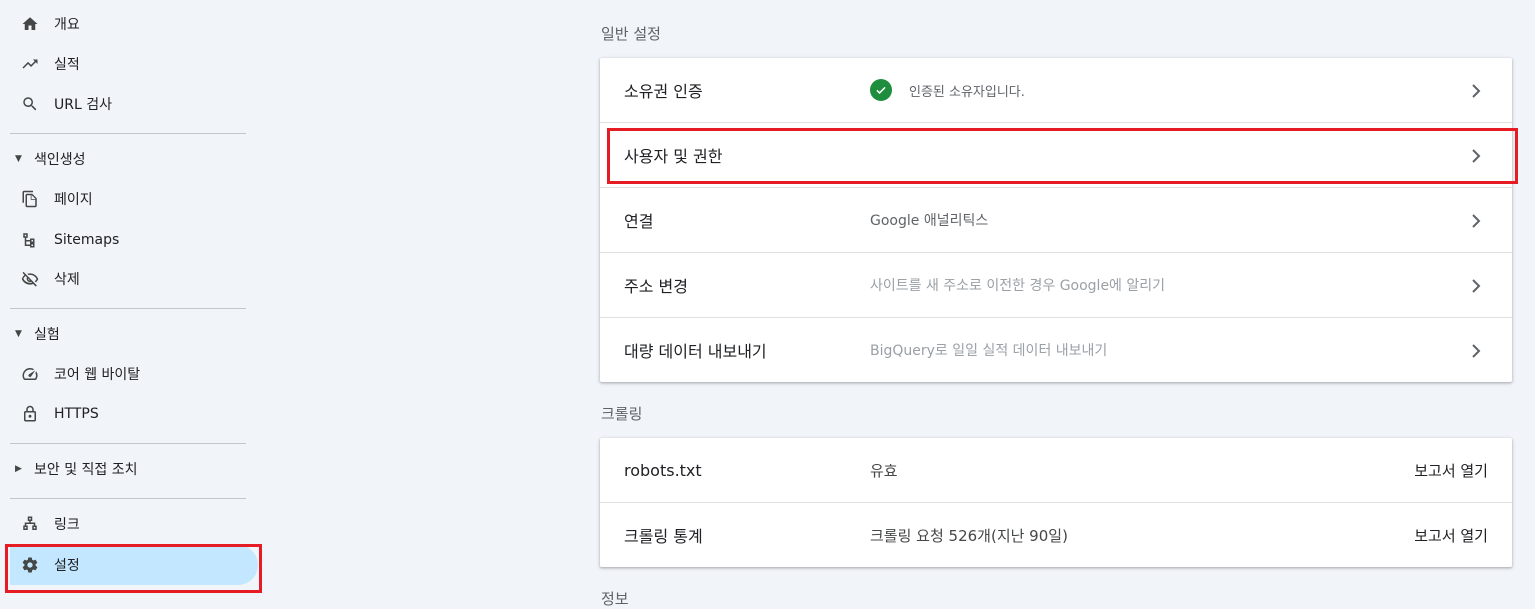  I want to click on row-label: 크롤링 통계, so click(663, 536).